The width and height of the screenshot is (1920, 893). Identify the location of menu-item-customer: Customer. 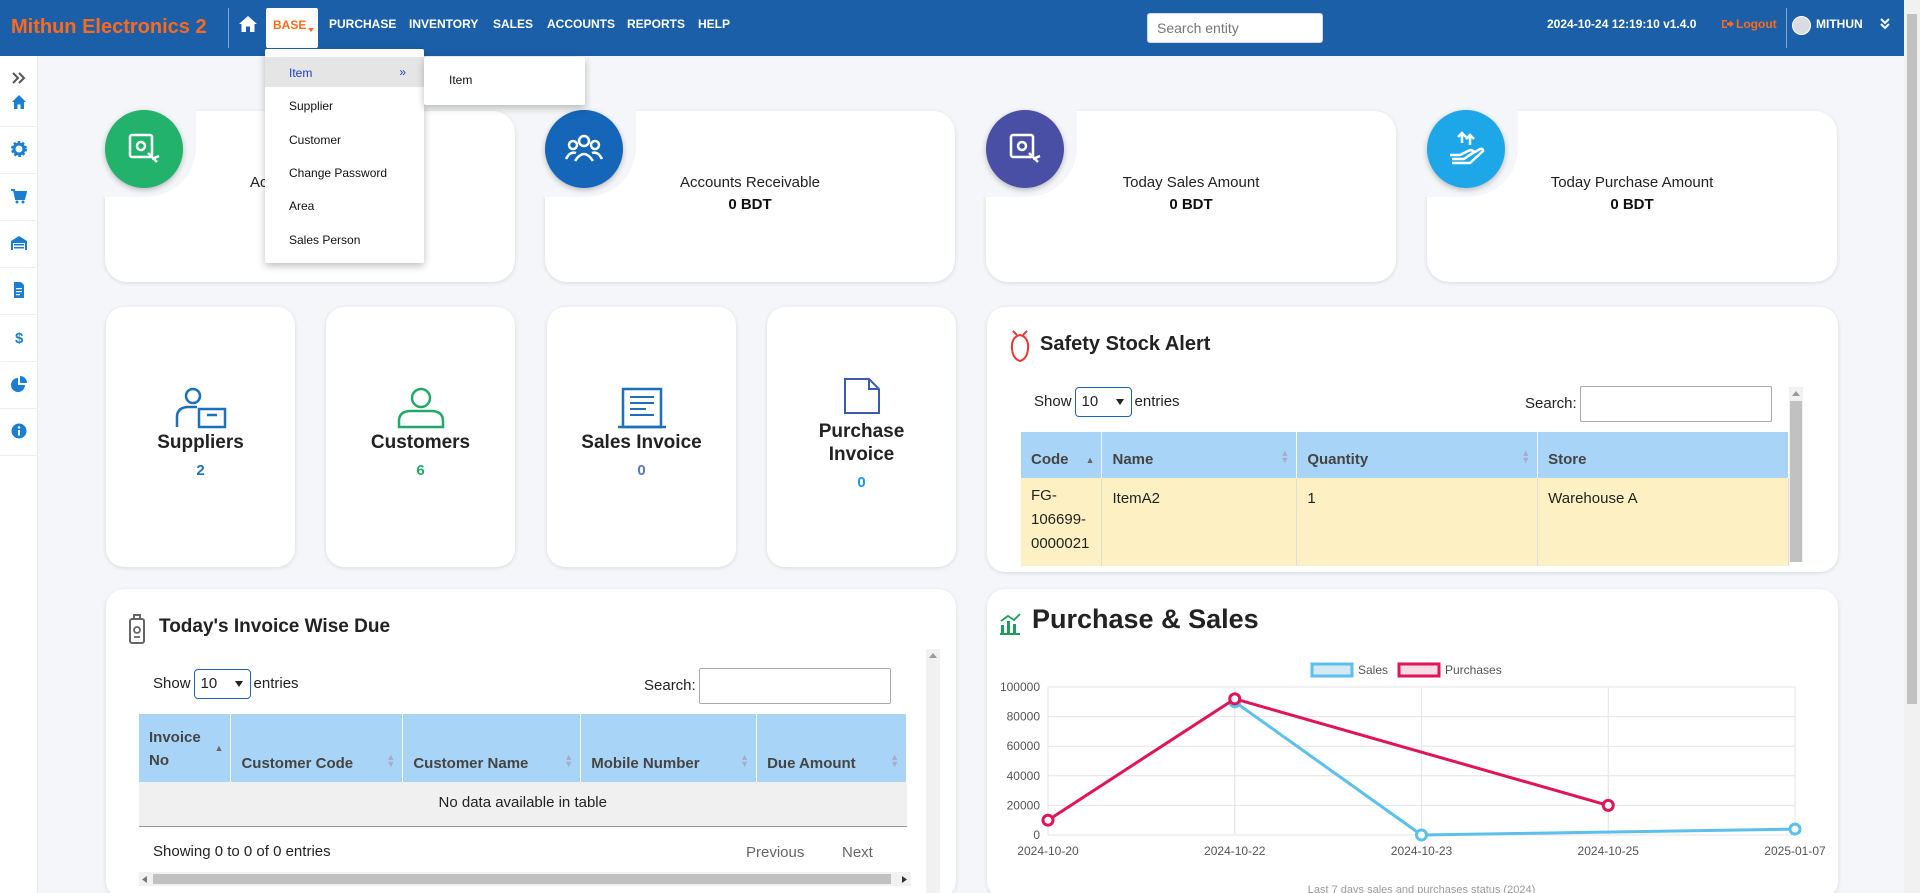
(344, 139).